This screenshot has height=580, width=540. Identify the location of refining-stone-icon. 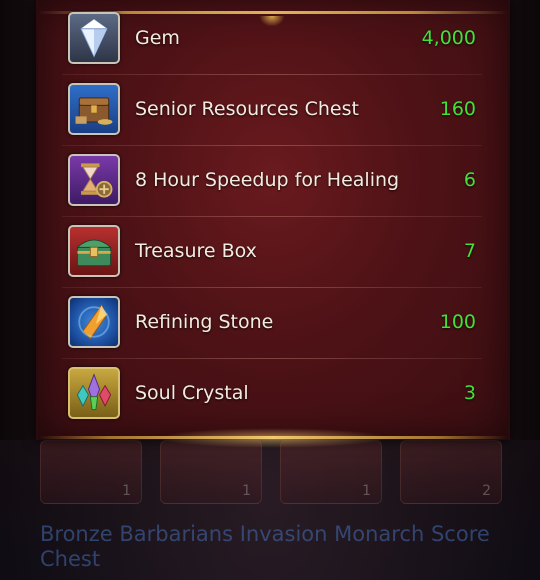
(94, 322).